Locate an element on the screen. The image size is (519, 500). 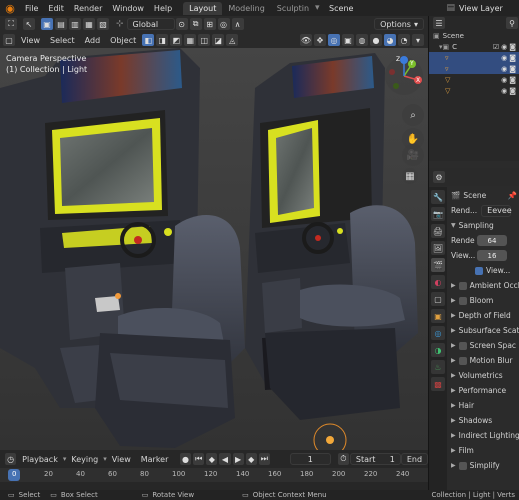
view-mode-icon: ◪ is located at coordinates (218, 40).